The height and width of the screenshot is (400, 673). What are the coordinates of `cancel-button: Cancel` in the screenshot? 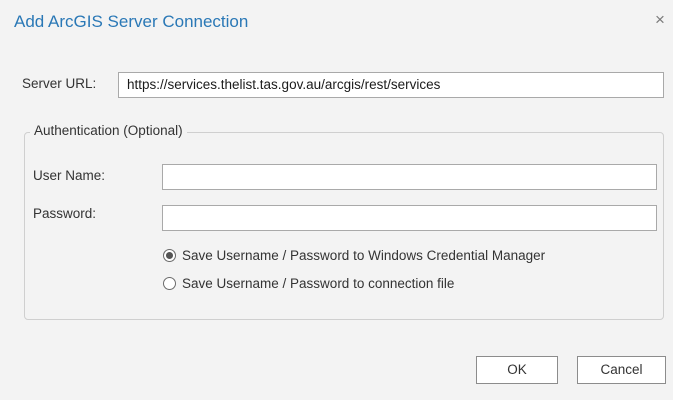 It's located at (621, 370).